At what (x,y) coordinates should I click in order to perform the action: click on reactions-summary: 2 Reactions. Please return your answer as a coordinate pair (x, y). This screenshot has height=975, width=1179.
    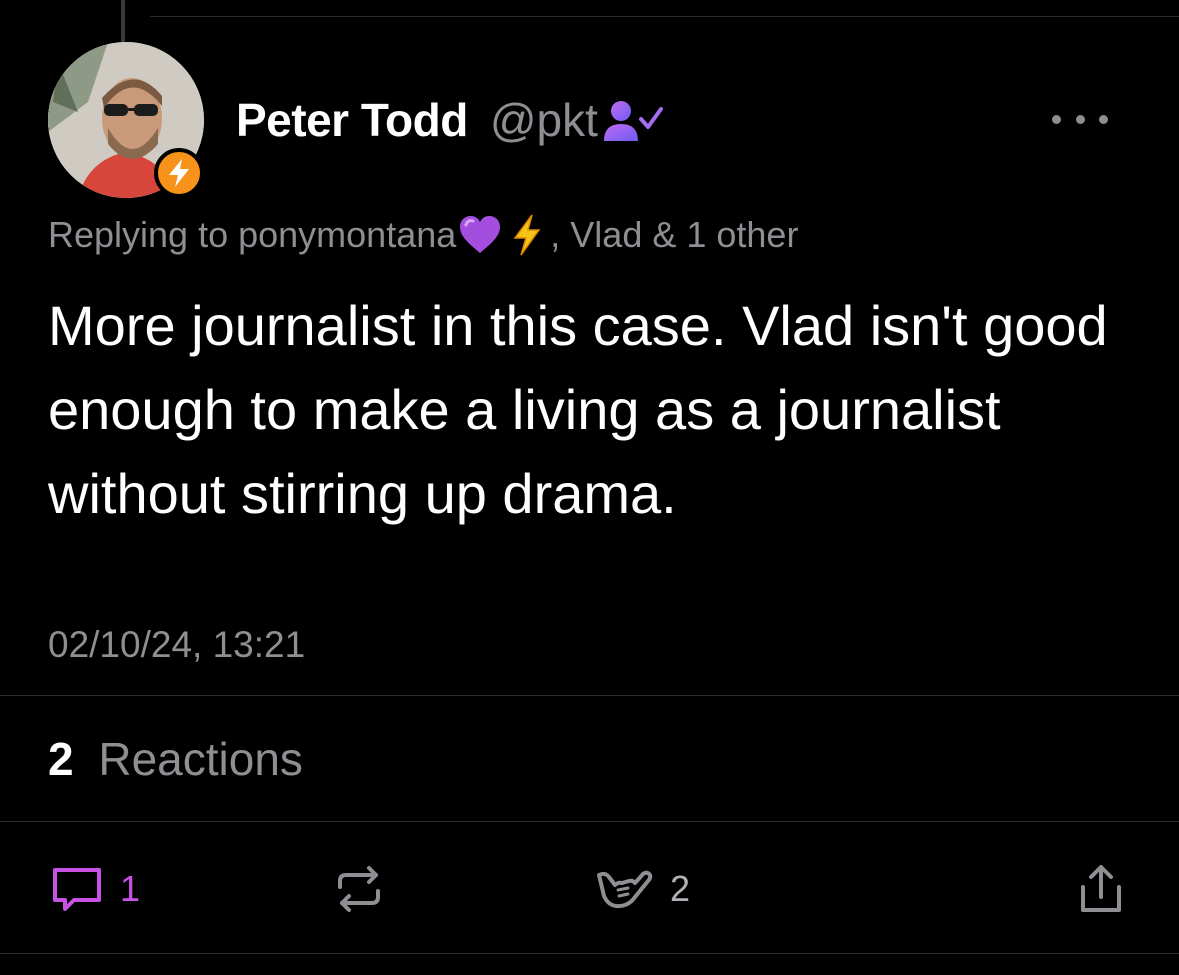
    Looking at the image, I should click on (175, 759).